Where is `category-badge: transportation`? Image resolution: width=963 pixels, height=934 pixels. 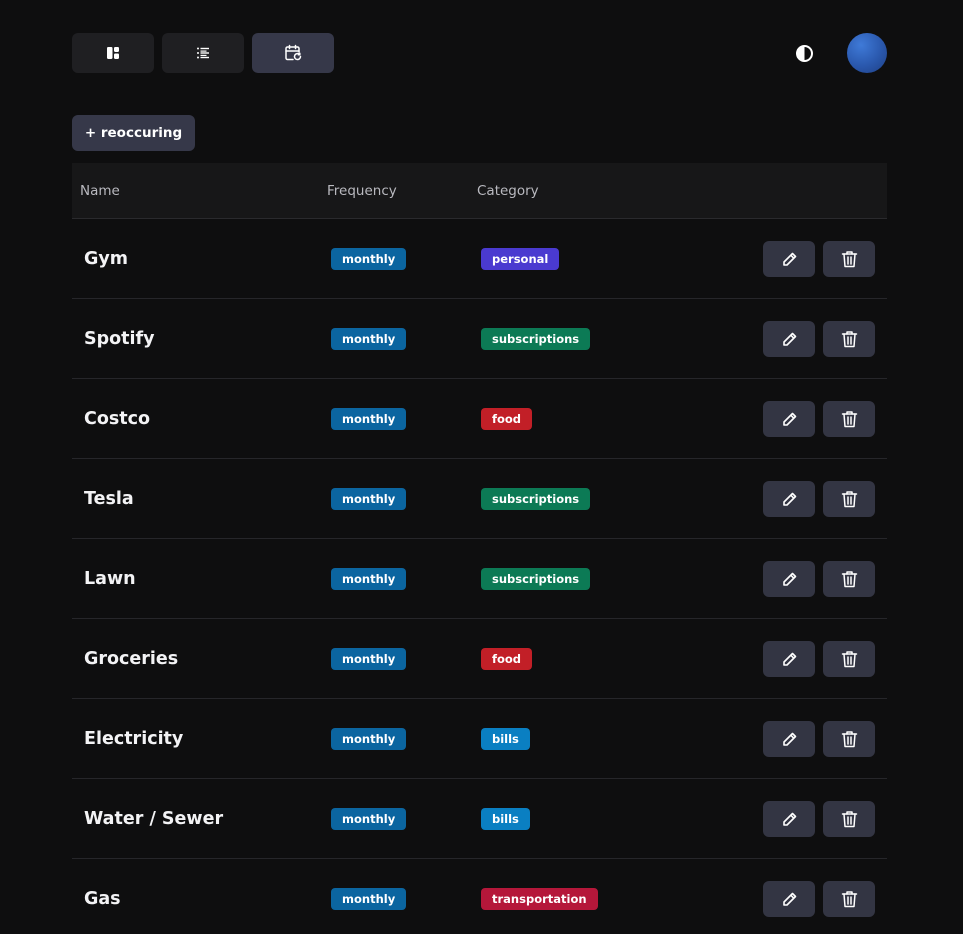 category-badge: transportation is located at coordinates (539, 899).